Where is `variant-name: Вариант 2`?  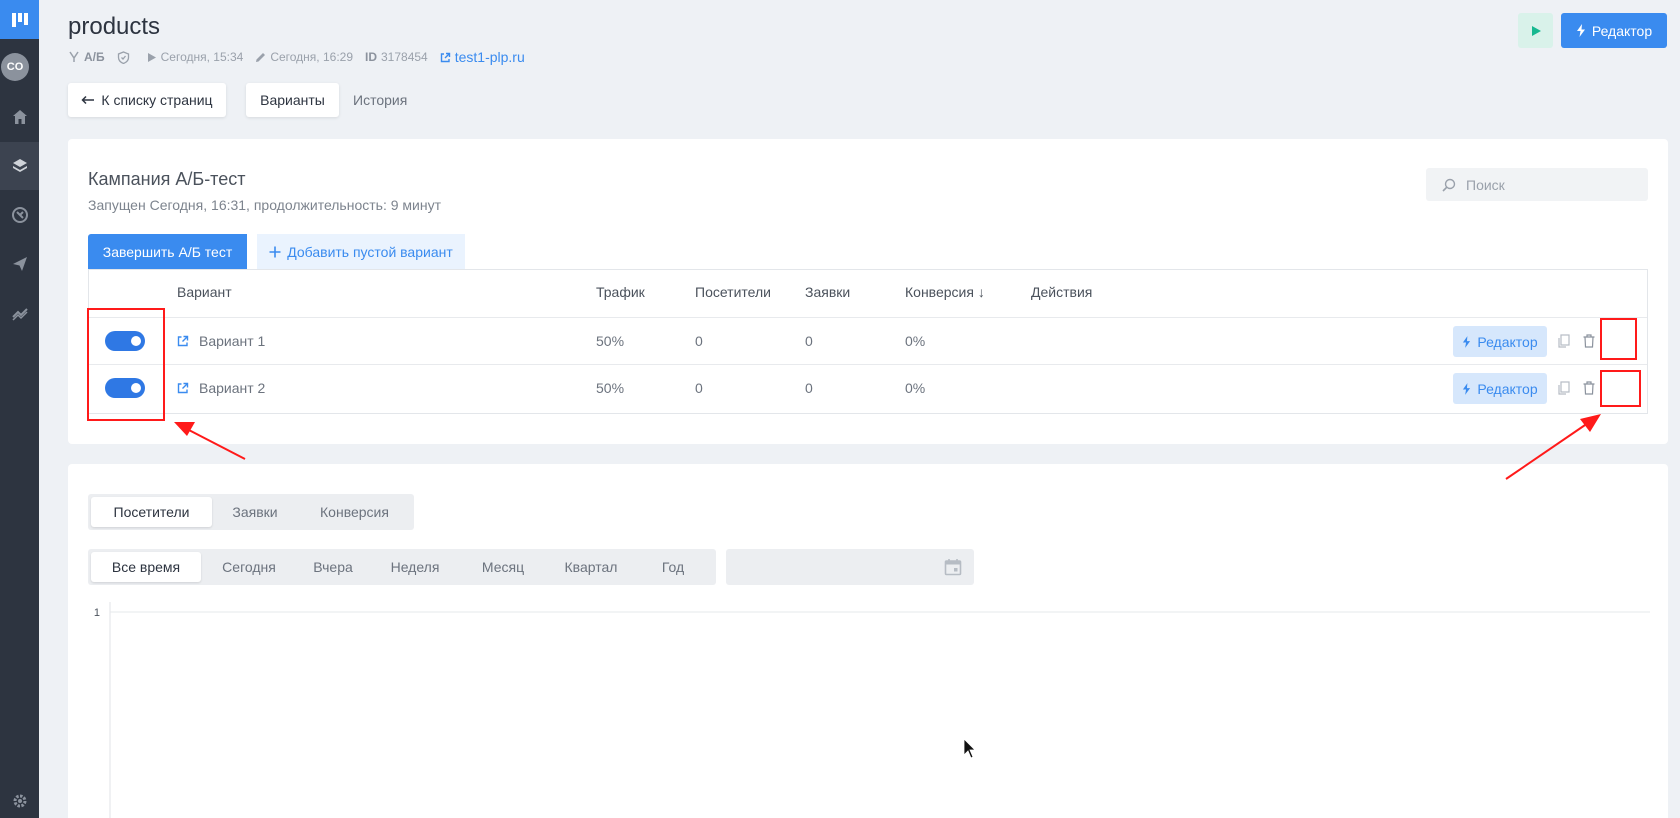
variant-name: Вариант 2 is located at coordinates (232, 388).